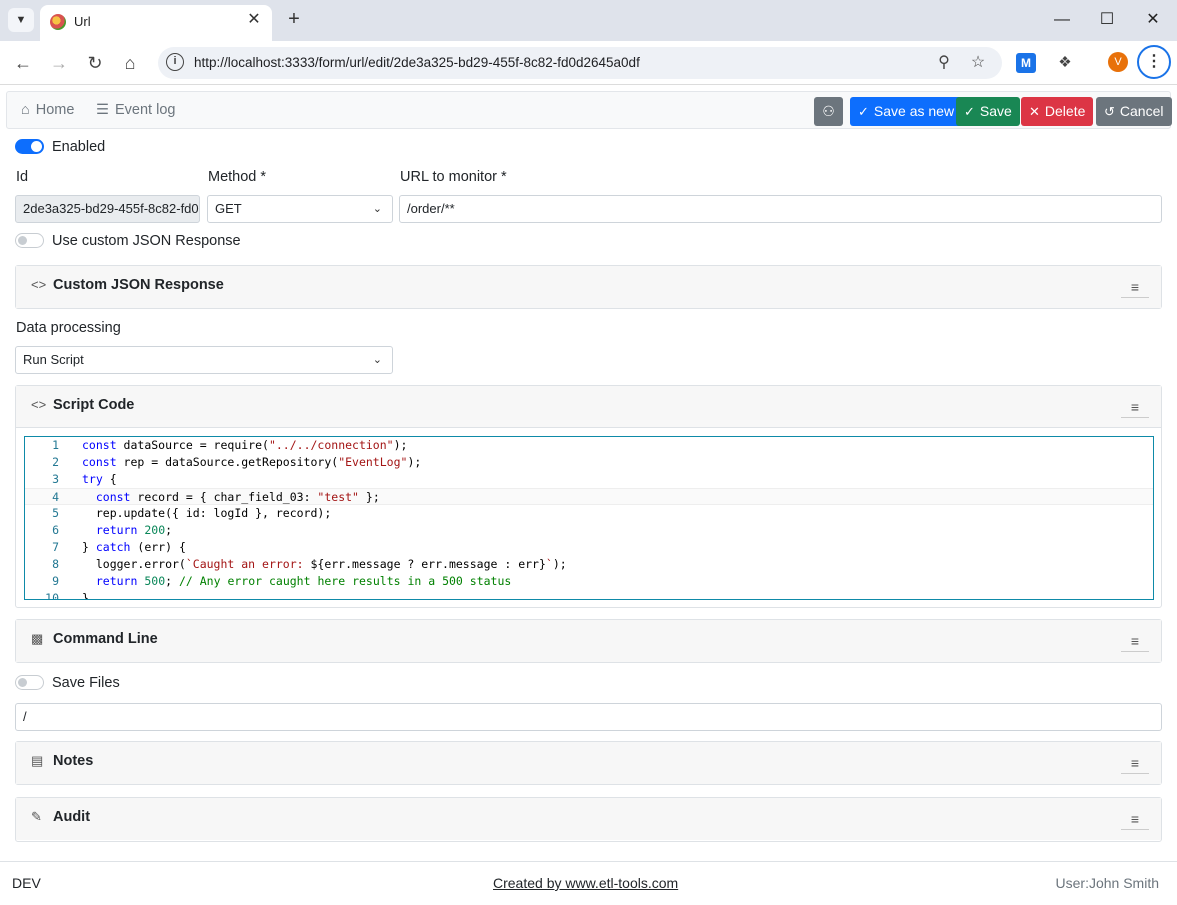 This screenshot has width=1177, height=905. What do you see at coordinates (37, 638) in the screenshot?
I see `terminal-icon: ▩` at bounding box center [37, 638].